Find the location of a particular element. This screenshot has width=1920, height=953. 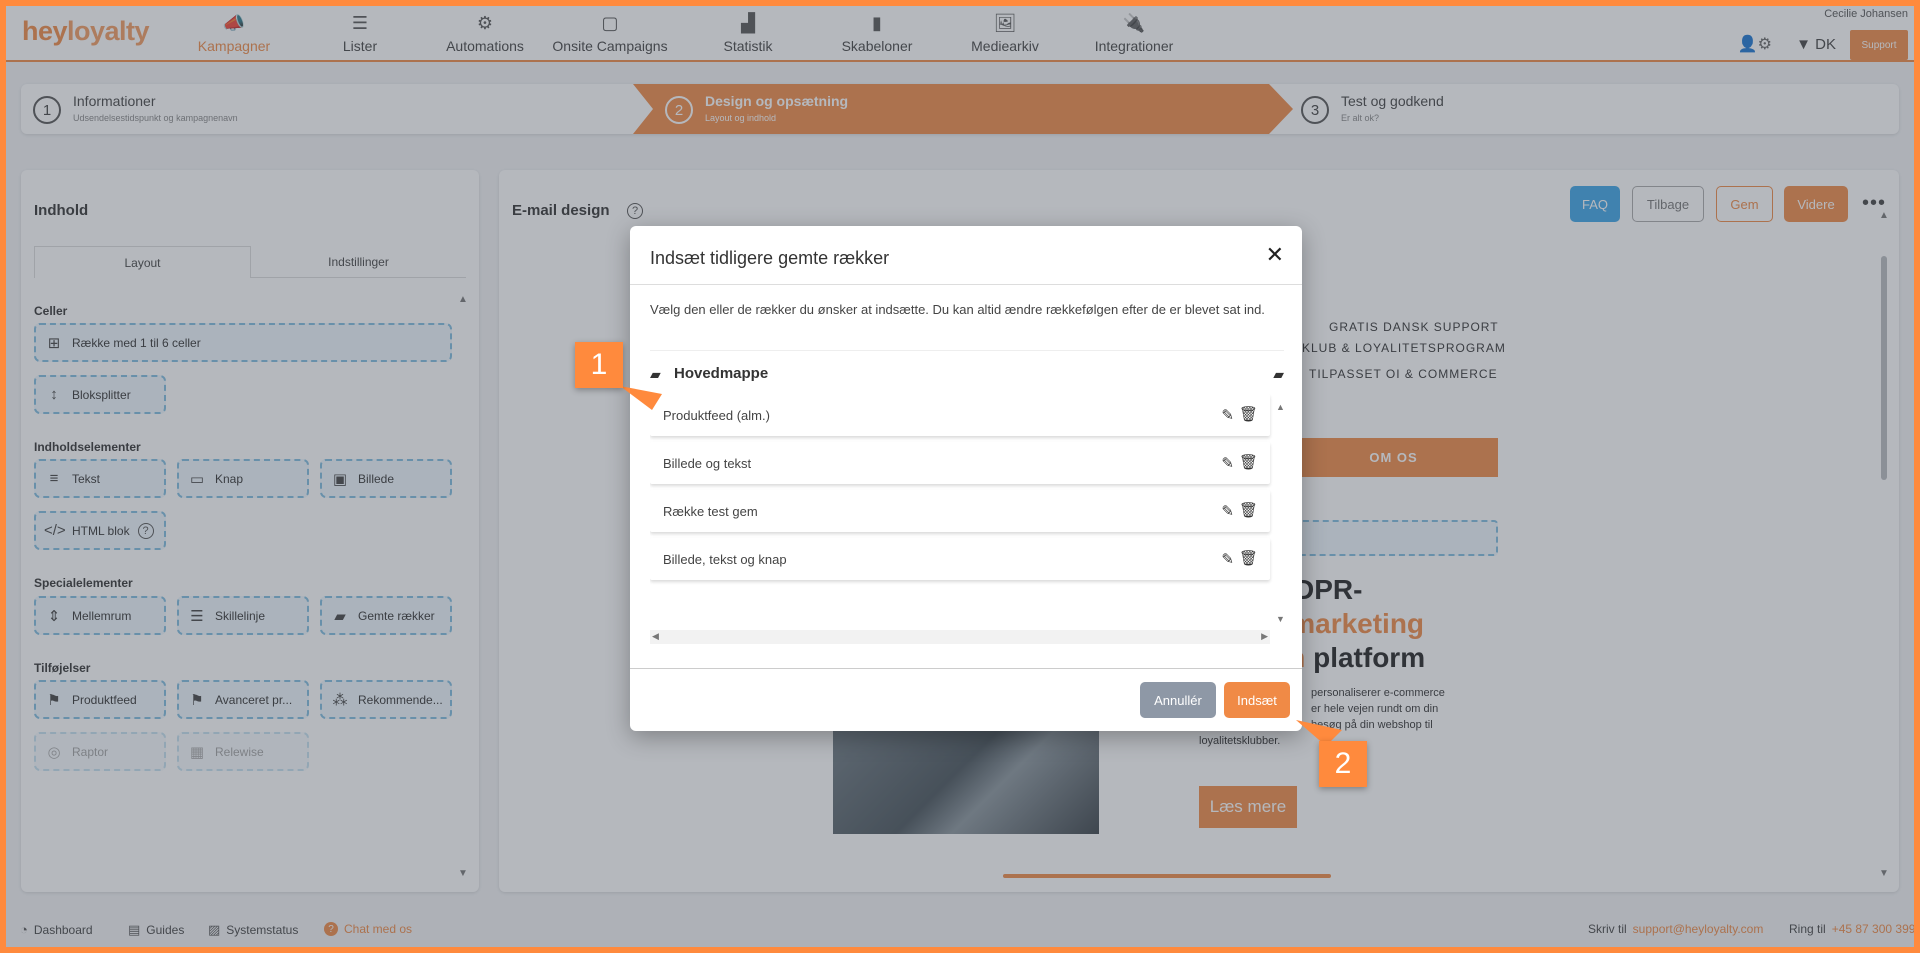

list-scroll-up-icon: ▲ is located at coordinates (1280, 407).